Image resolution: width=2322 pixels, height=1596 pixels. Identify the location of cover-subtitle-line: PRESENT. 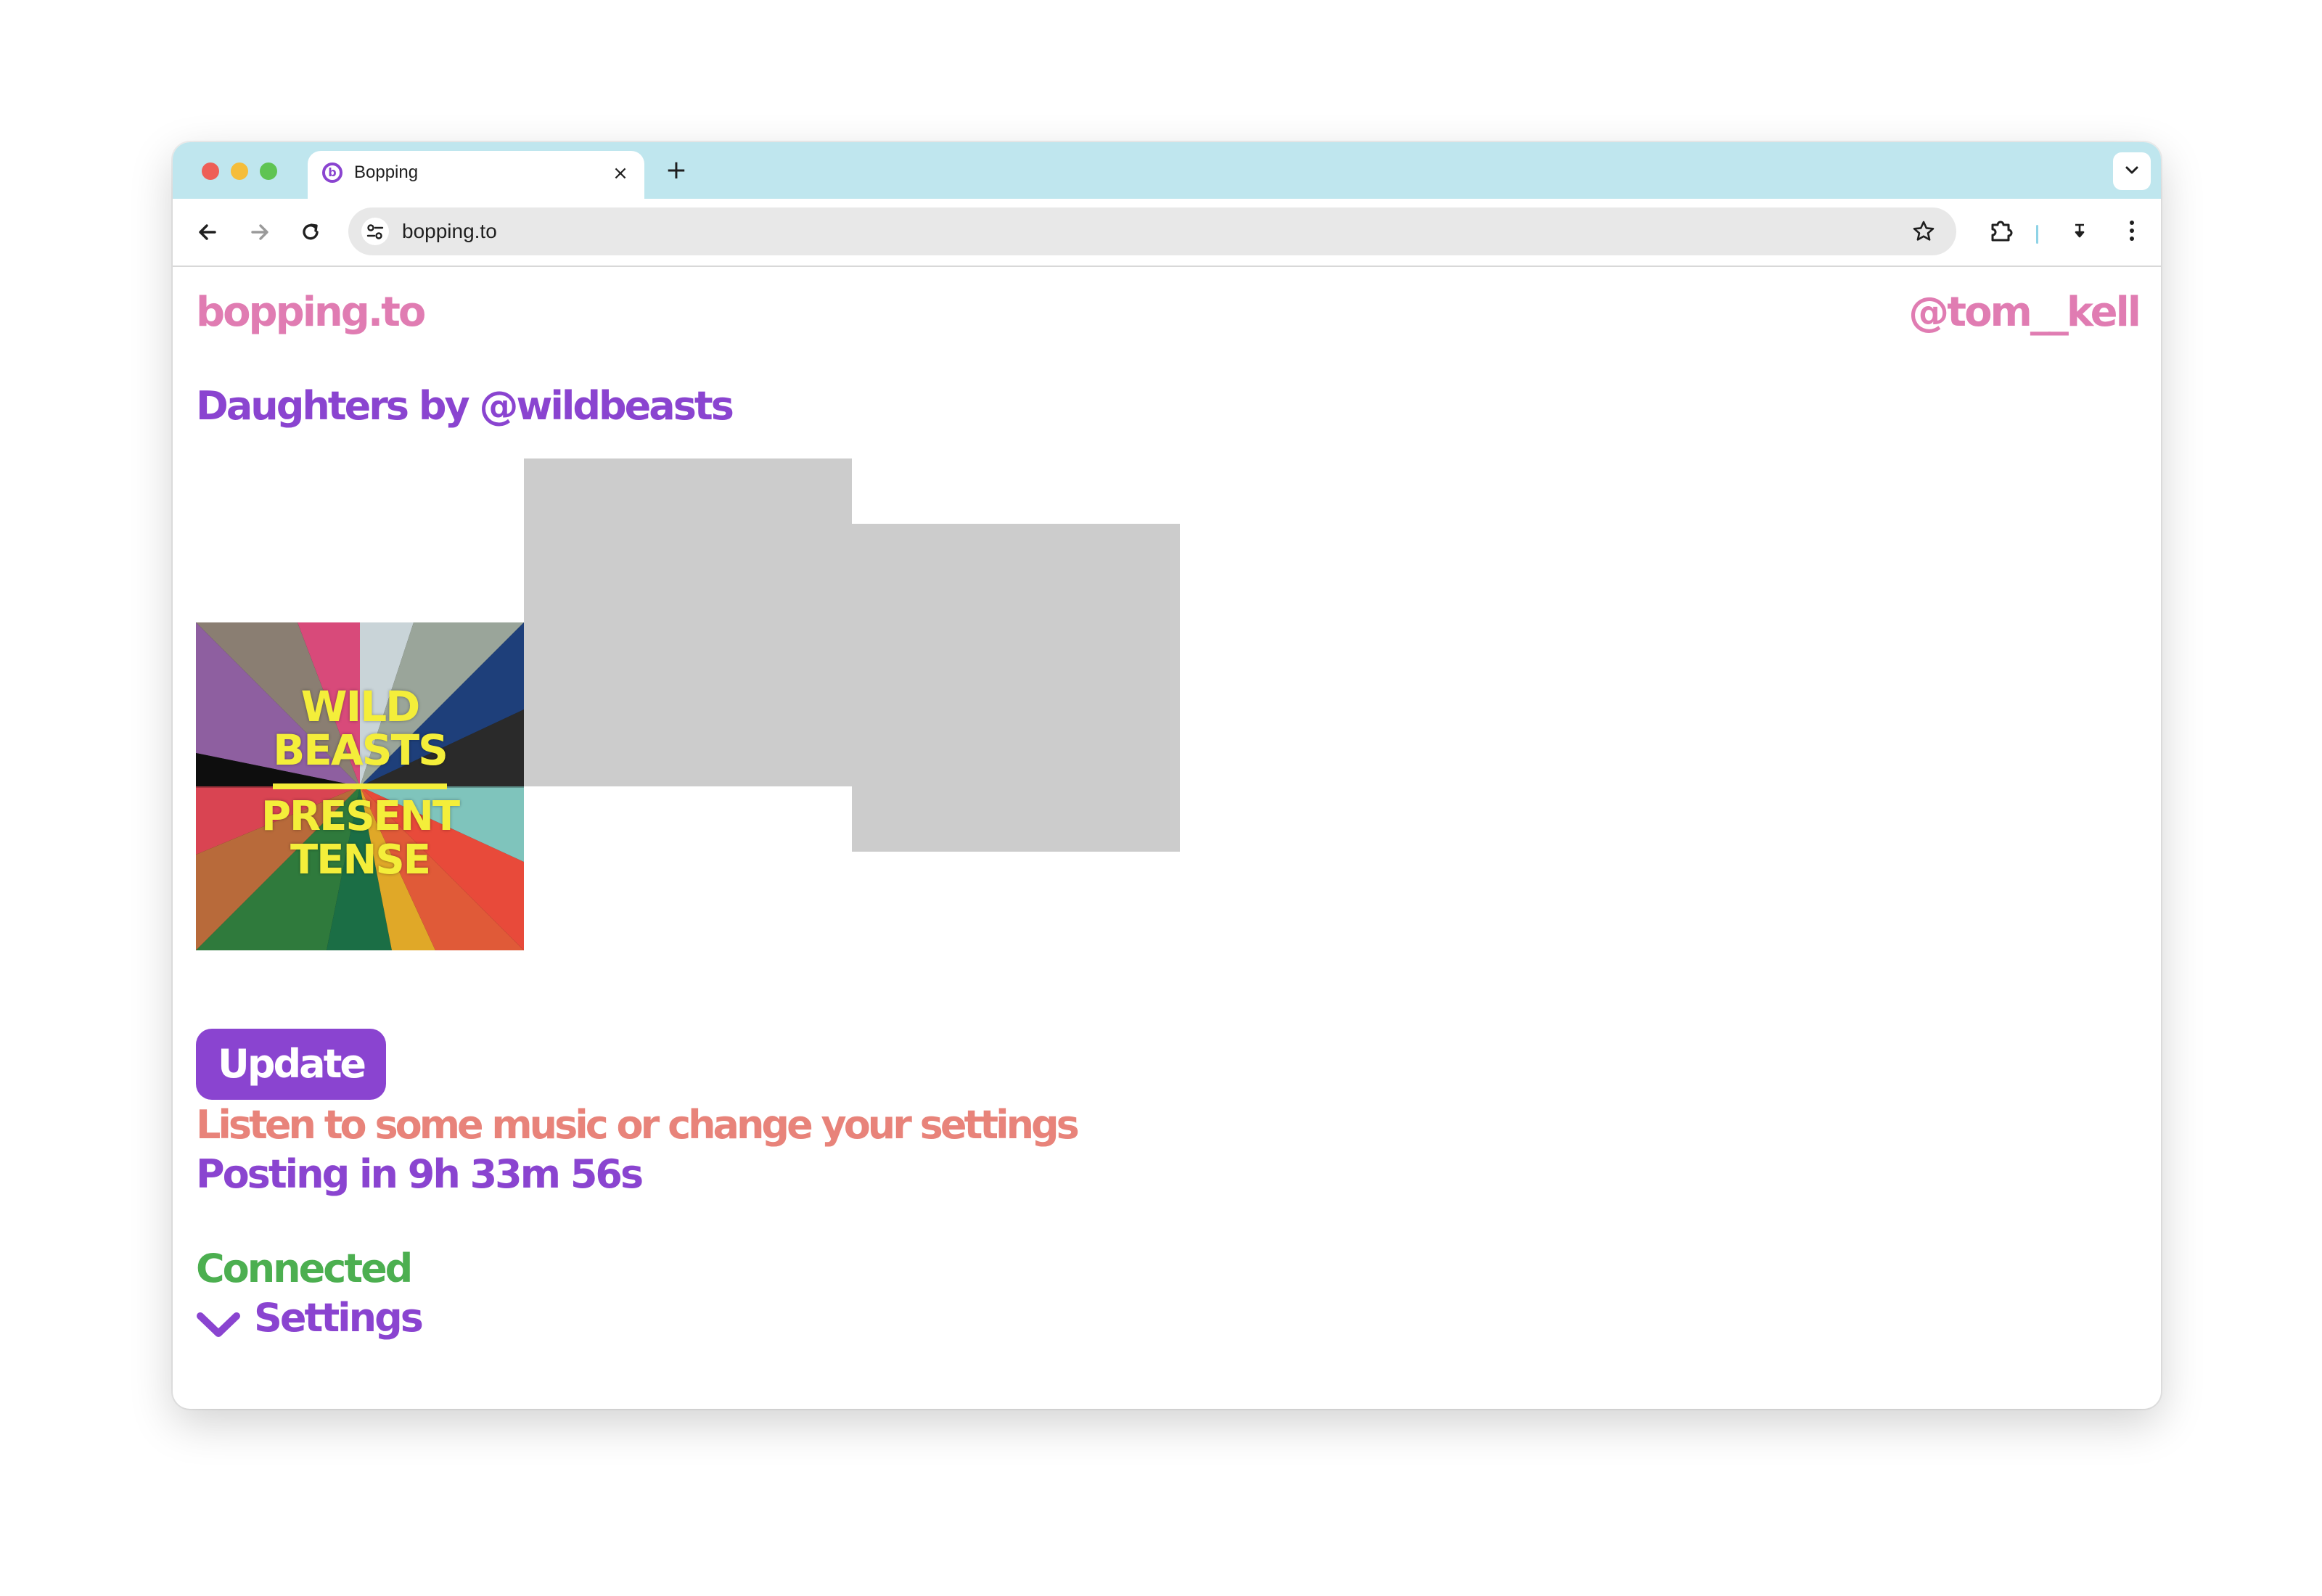
(360, 816).